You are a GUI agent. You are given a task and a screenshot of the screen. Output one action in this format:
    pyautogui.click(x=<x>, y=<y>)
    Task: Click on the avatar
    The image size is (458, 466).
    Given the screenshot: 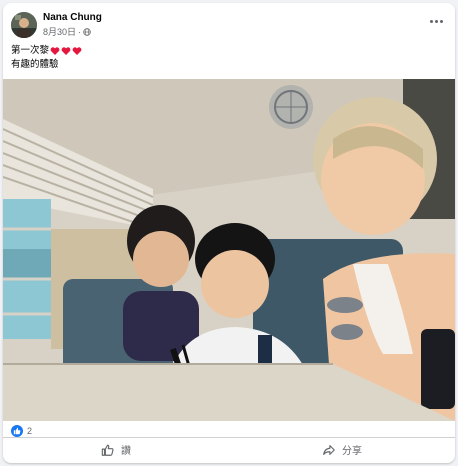 What is the action you would take?
    pyautogui.click(x=24, y=25)
    